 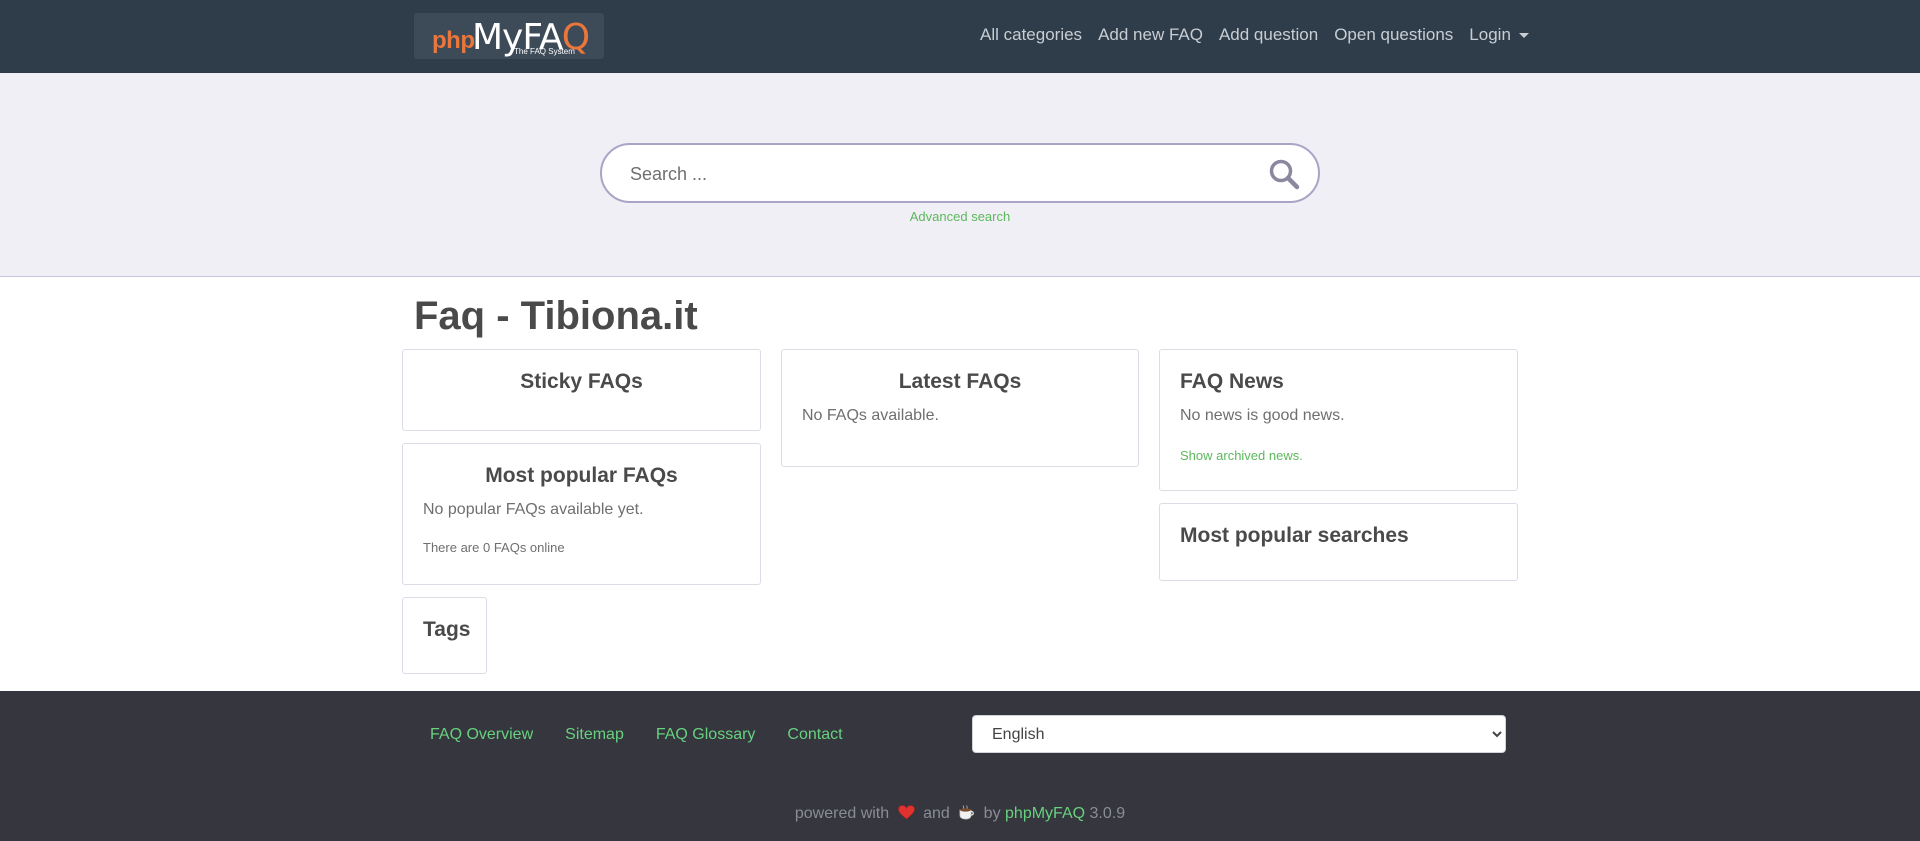 I want to click on logo-tagline: The FAQ System, so click(x=544, y=51).